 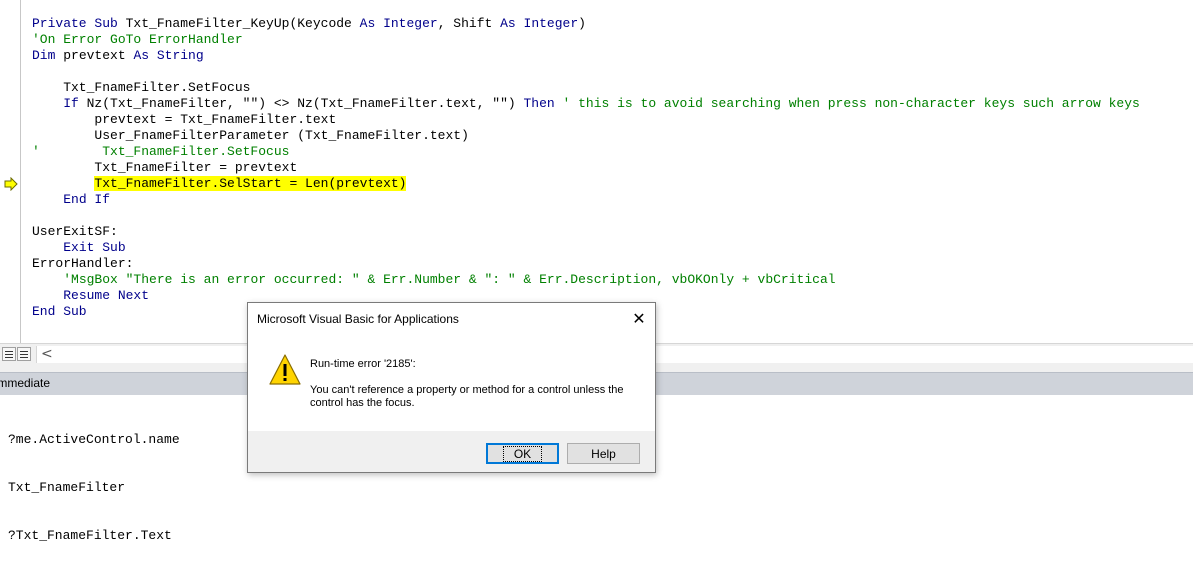 What do you see at coordinates (586, 120) in the screenshot?
I see `code-line: prevtext = Txt_FnameFilter.text` at bounding box center [586, 120].